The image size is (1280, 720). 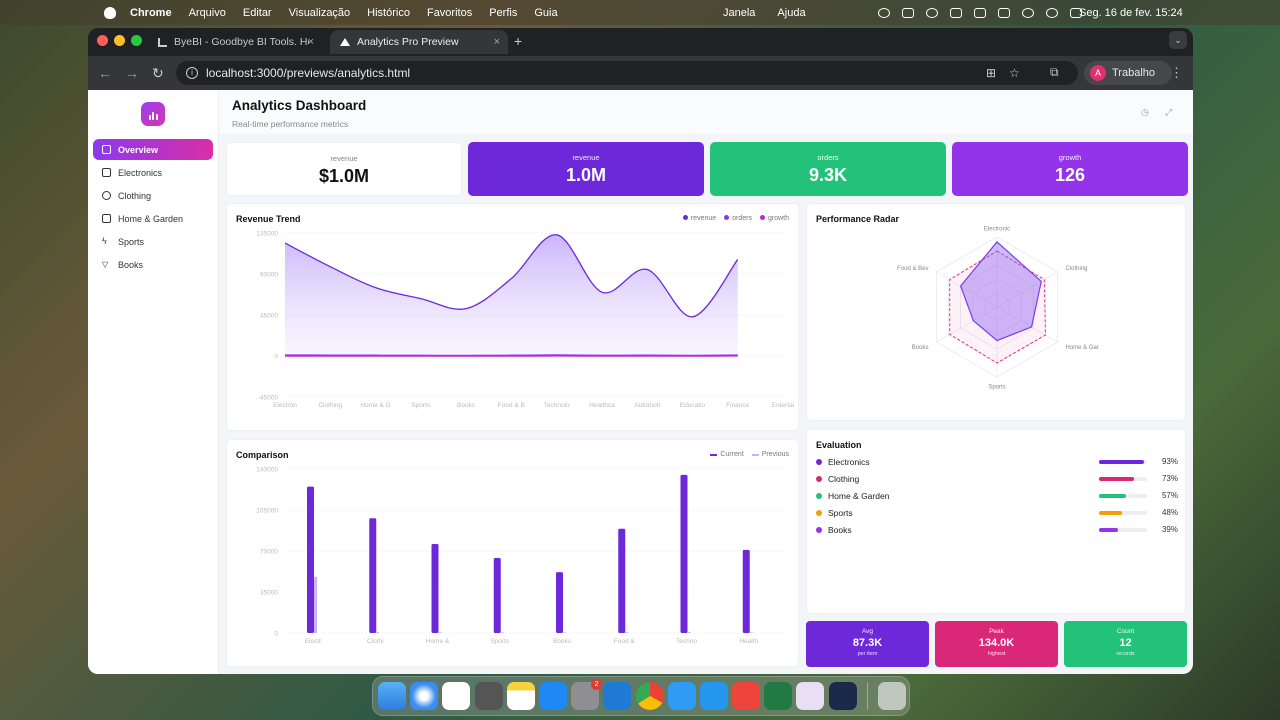 I want to click on sidebar-item-home-garden: Home & Garden, so click(x=153, y=218).